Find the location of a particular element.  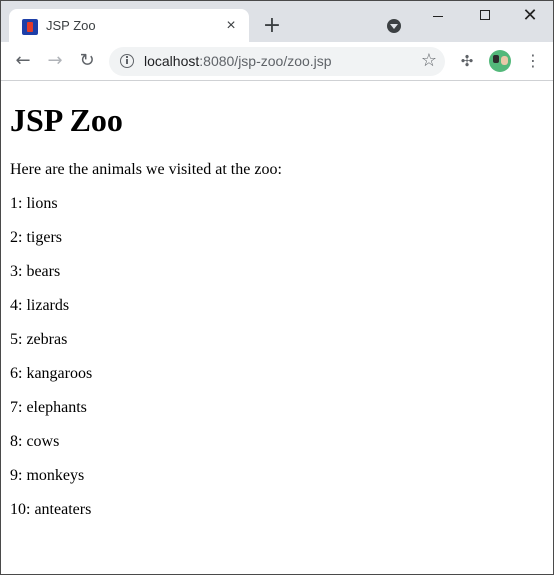

bookmark-star-icon: ☆ is located at coordinates (429, 60).